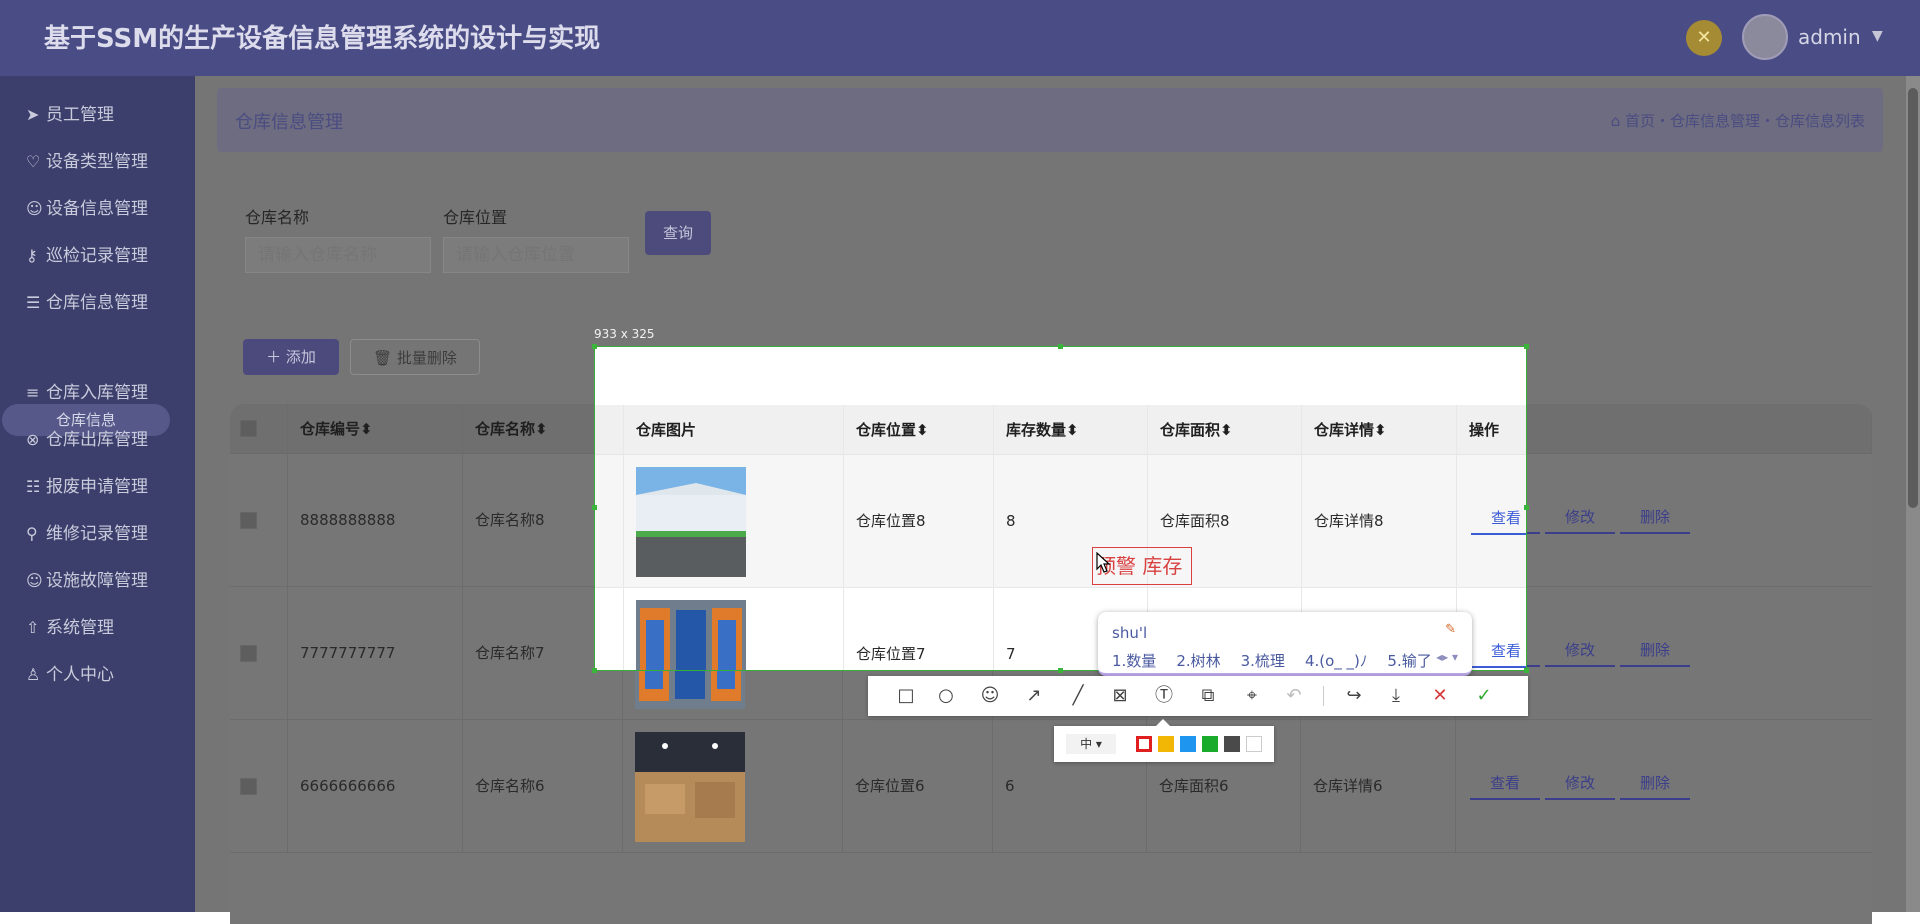 The image size is (1920, 924). I want to click on arrow-icon: ↗, so click(1034, 696).